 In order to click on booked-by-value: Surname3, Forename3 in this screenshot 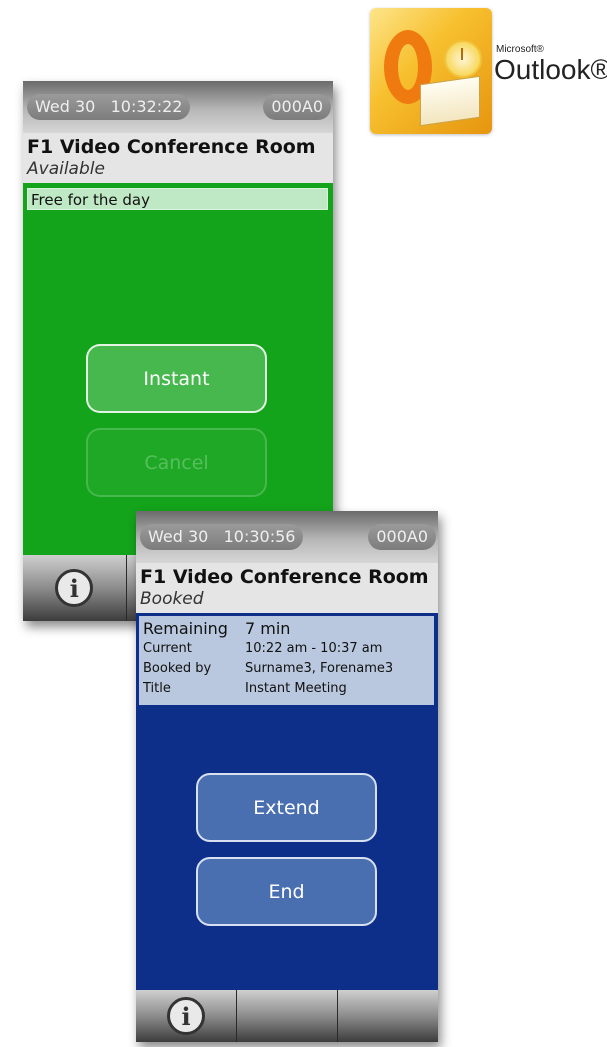, I will do `click(319, 668)`.